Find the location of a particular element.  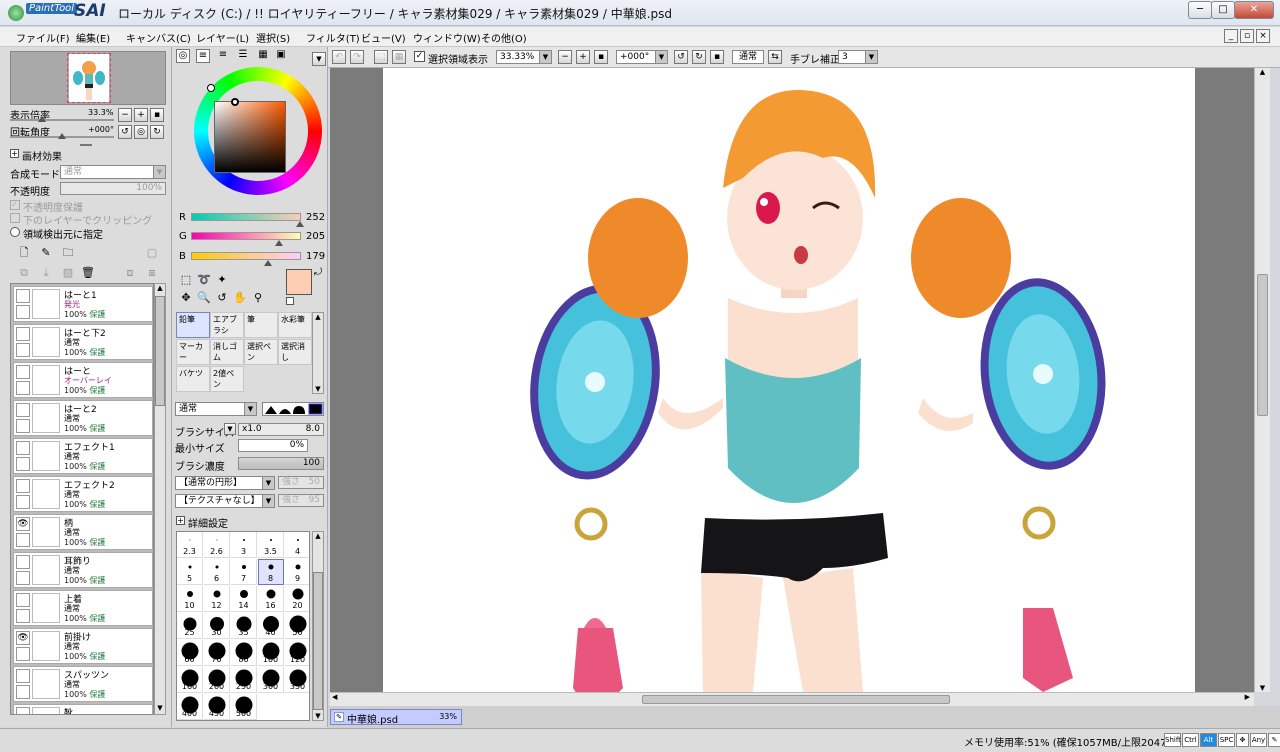

layer-row: エフェクト1 通常 100% 保護 is located at coordinates (83, 456).